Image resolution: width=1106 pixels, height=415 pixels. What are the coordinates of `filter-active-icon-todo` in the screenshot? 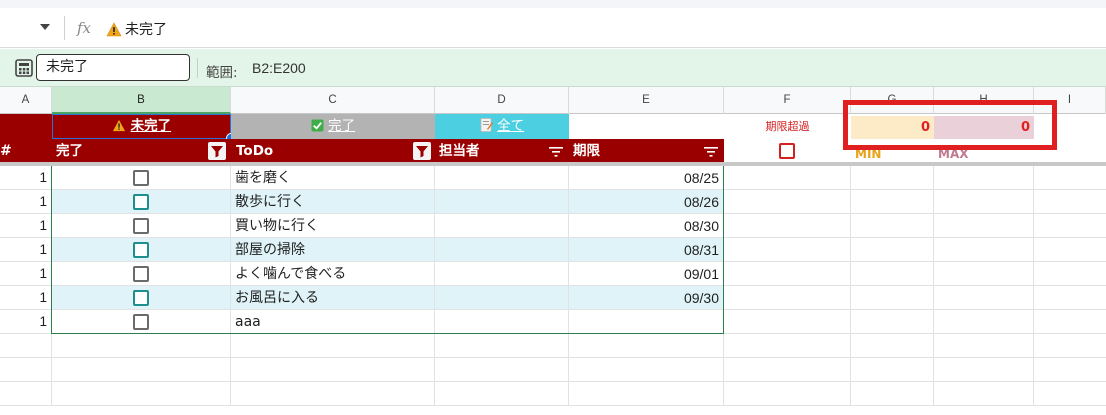 It's located at (422, 151).